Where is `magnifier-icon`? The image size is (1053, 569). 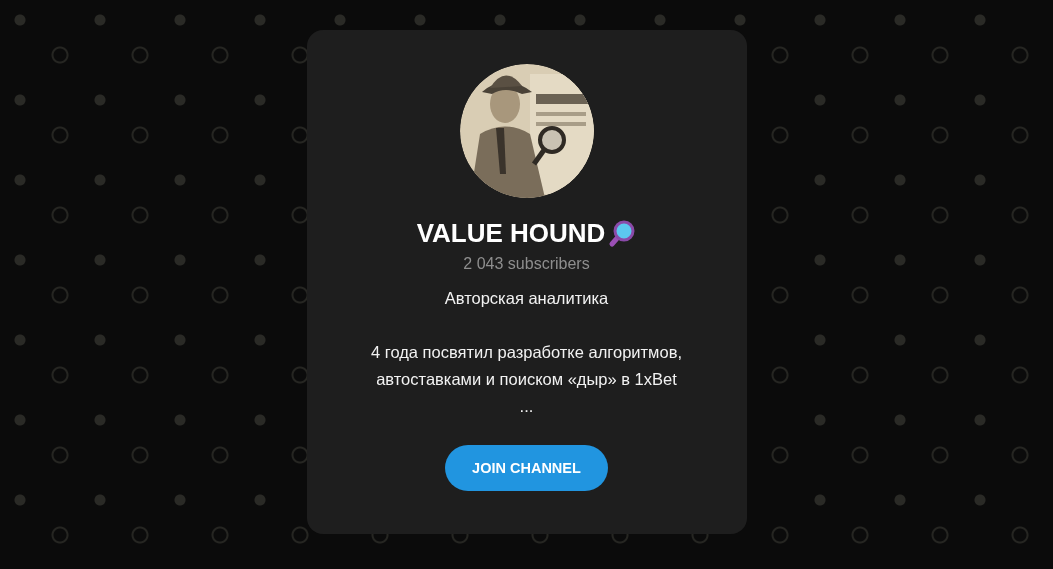
magnifier-icon is located at coordinates (622, 233).